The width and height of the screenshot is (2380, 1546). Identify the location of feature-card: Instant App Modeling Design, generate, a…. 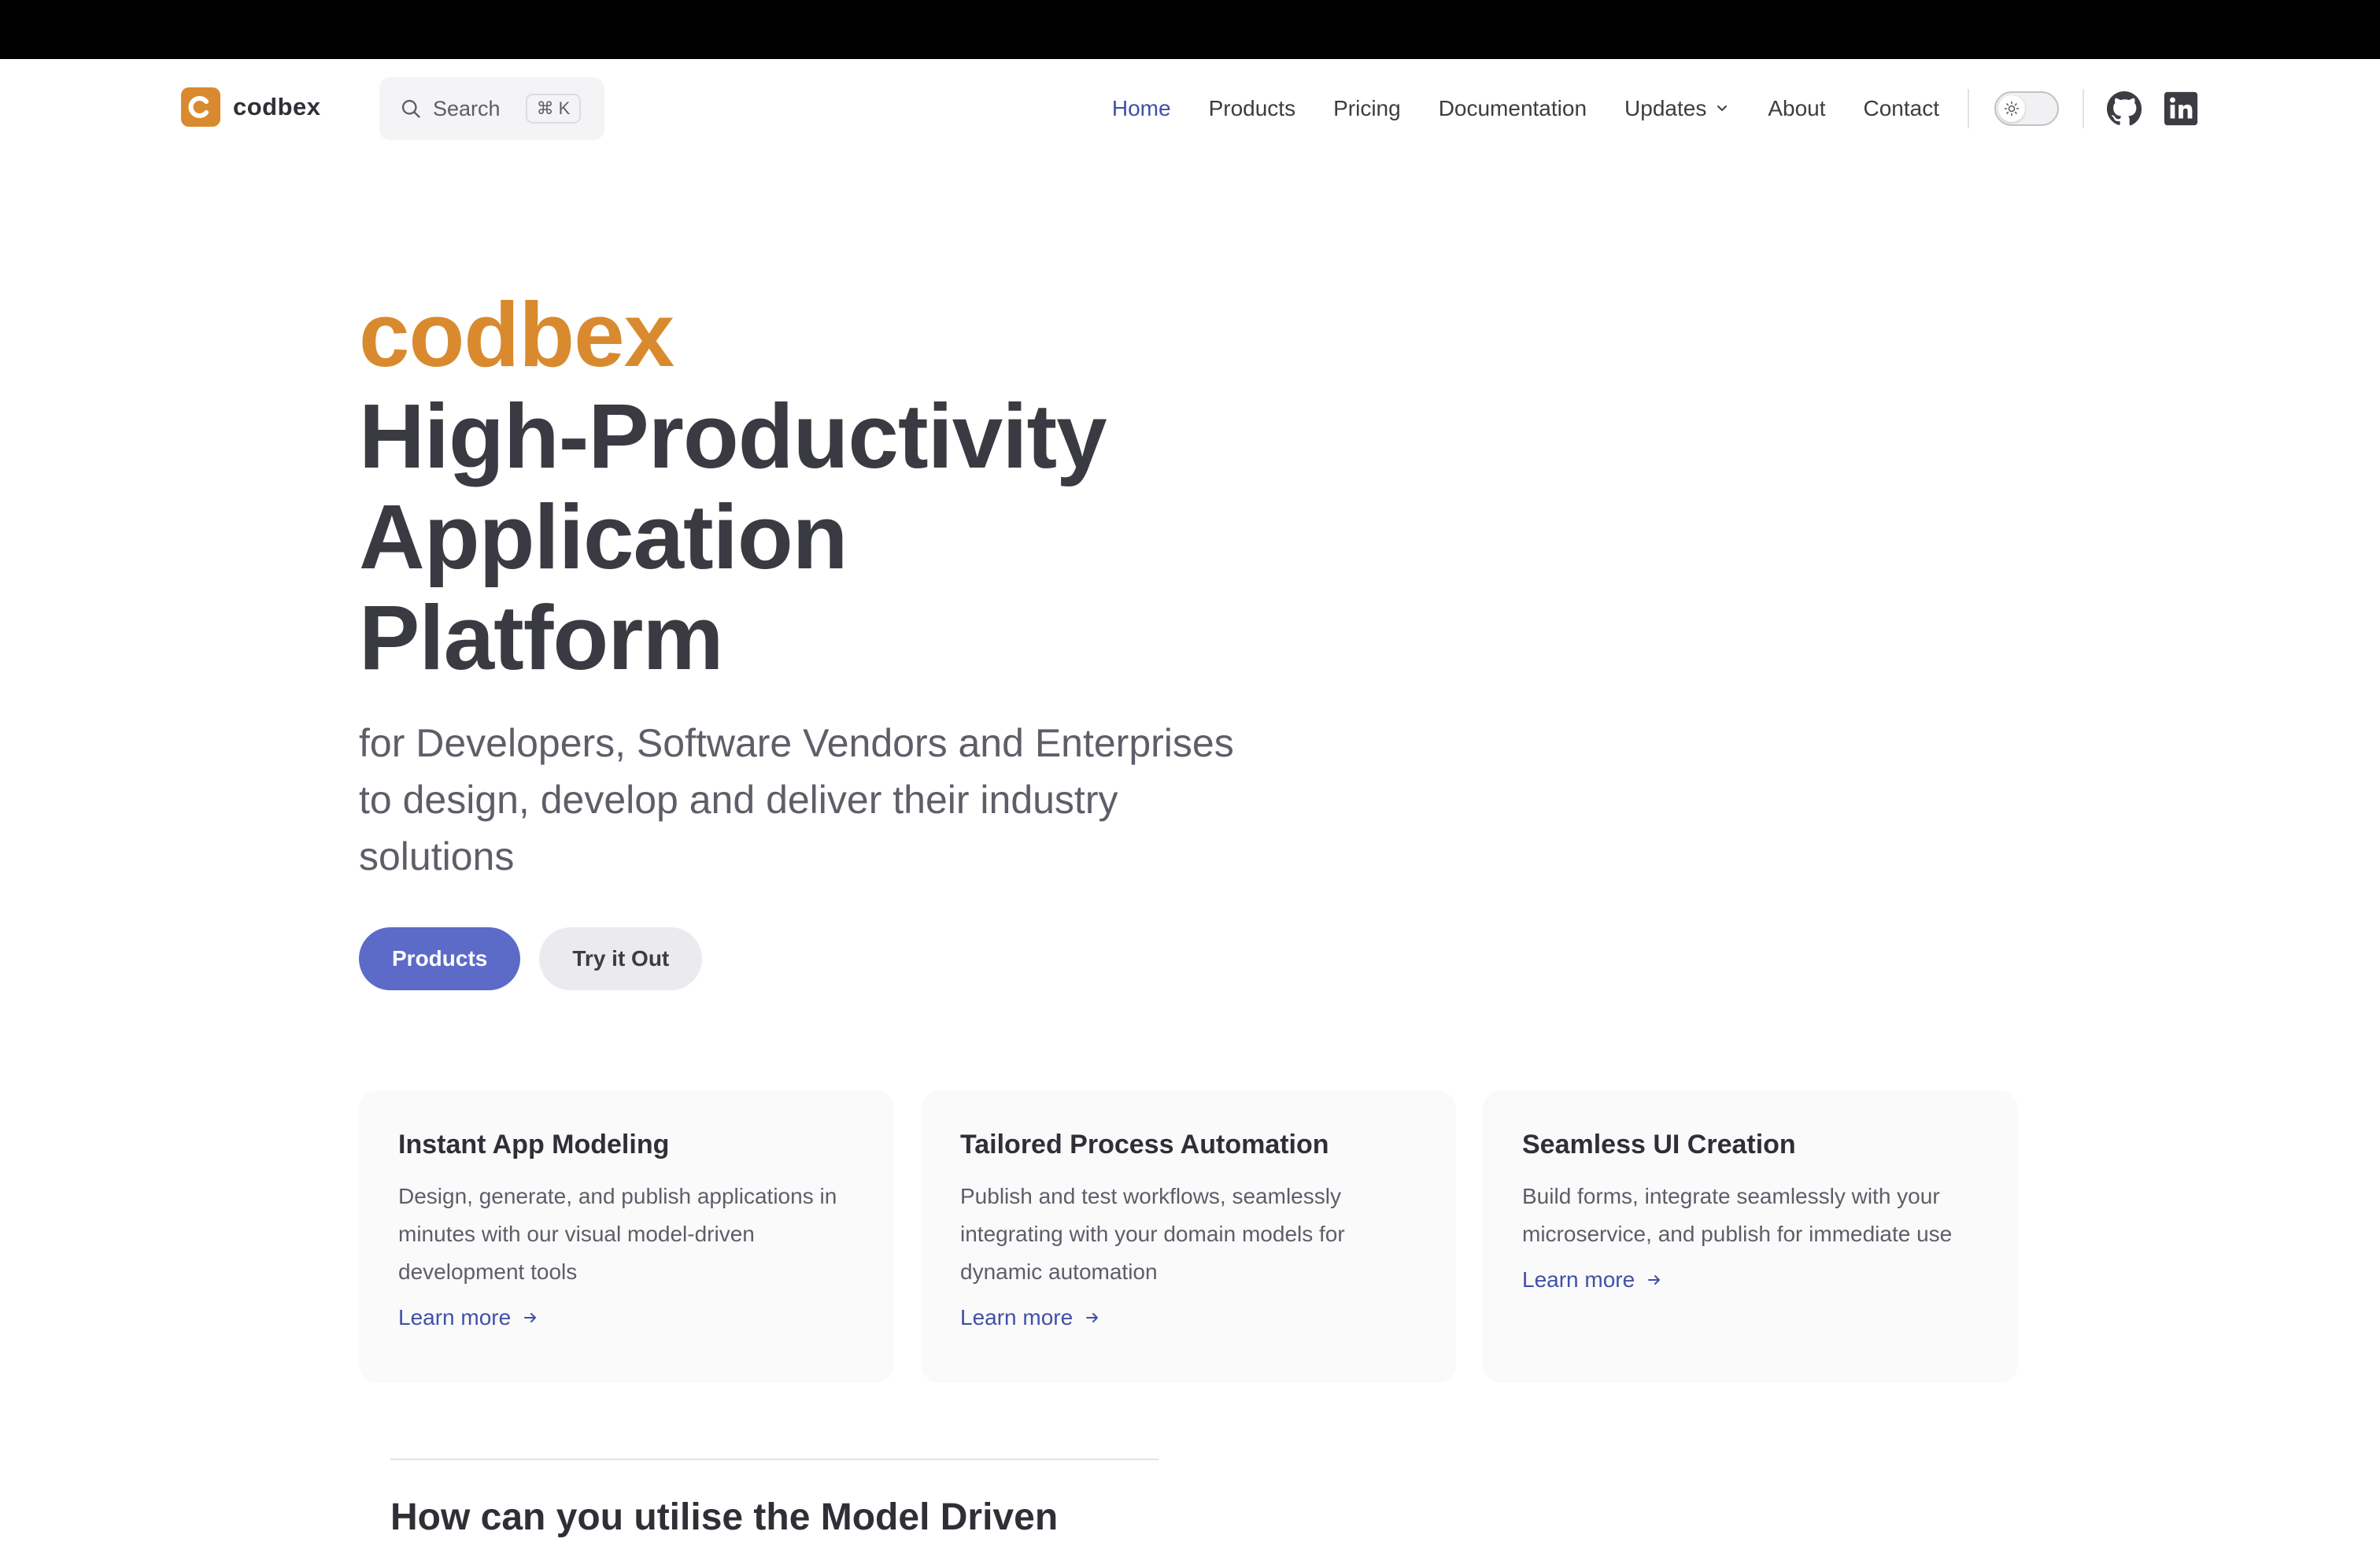
(626, 1237).